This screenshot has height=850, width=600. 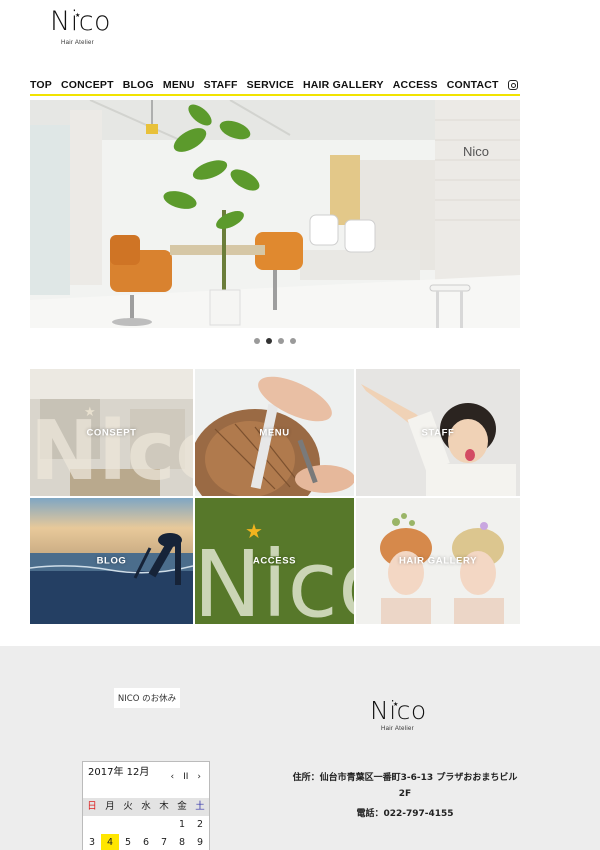 I want to click on footer-logo: Nico ★ Hair Atelier, so click(x=403, y=716).